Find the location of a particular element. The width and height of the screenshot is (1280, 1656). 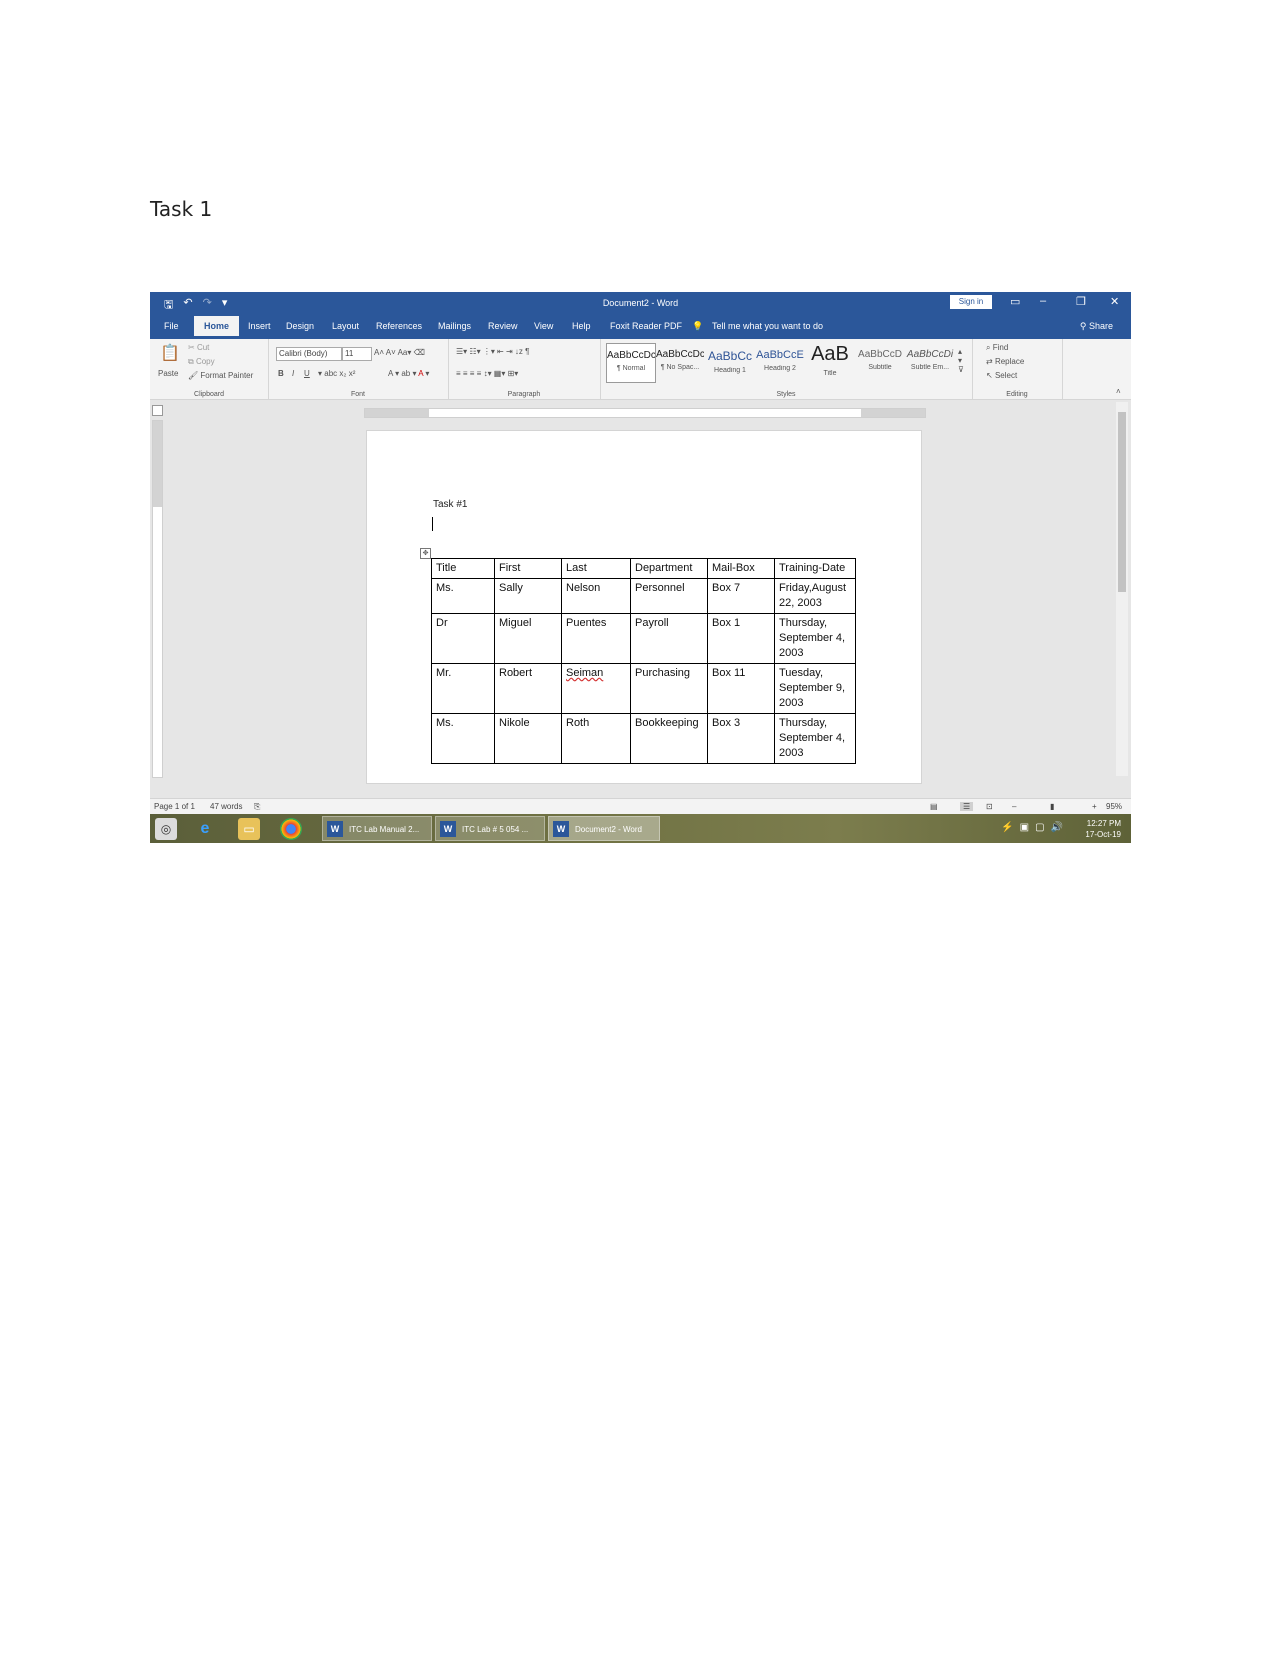

paste-button: Paste is located at coordinates (168, 373).